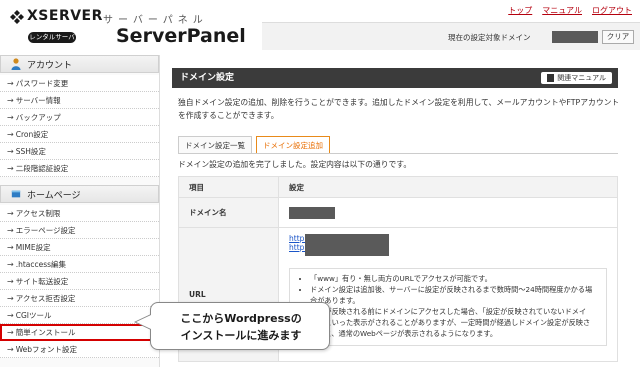 The height and width of the screenshot is (367, 640). Describe the element at coordinates (448, 187) in the screenshot. I see `column-header-setting: 設定` at that location.